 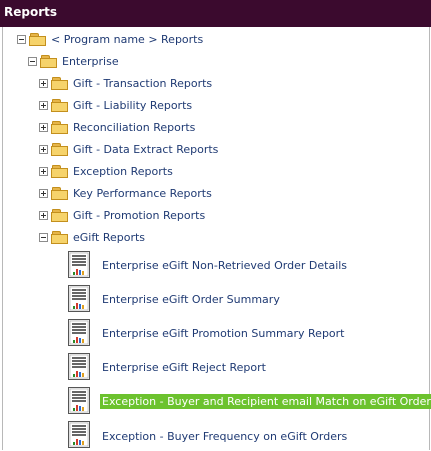 What do you see at coordinates (142, 193) in the screenshot?
I see `tree-folder-label: Key Performance Reports` at bounding box center [142, 193].